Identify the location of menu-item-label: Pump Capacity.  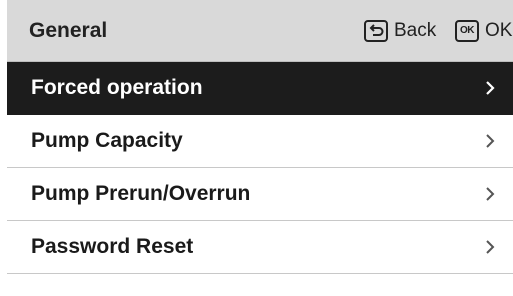
(107, 140).